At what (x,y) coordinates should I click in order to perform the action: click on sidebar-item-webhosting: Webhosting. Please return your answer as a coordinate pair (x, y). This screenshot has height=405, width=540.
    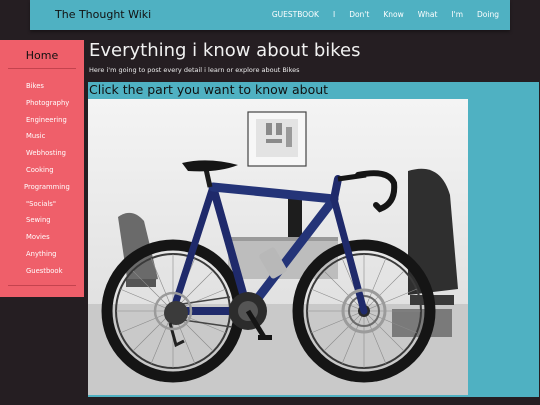
    Looking at the image, I should click on (48, 157).